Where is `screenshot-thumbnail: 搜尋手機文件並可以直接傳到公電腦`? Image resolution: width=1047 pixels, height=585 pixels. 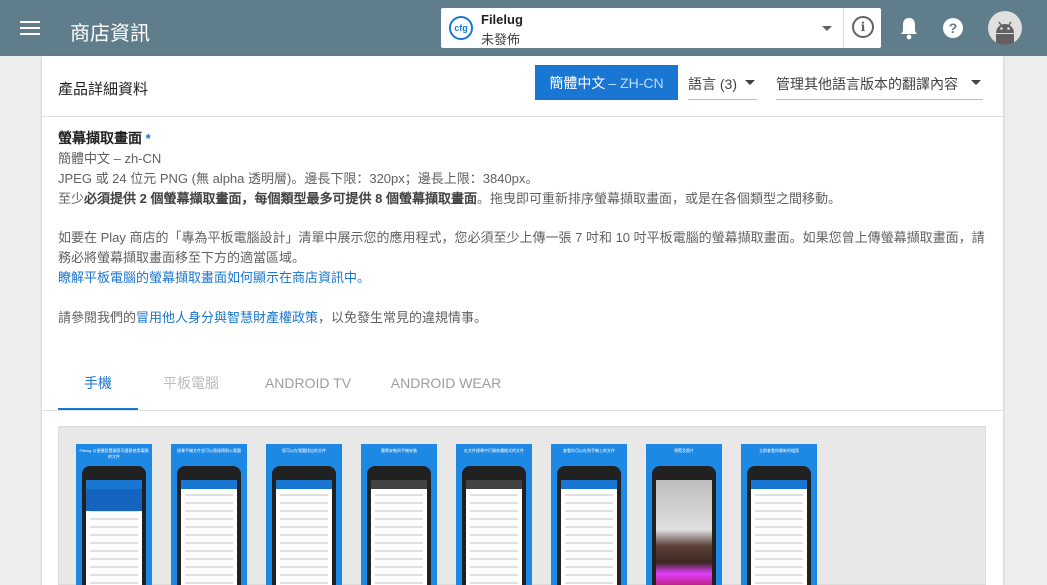
screenshot-thumbnail: 搜尋手機文件並可以直接傳到公電腦 is located at coordinates (209, 514).